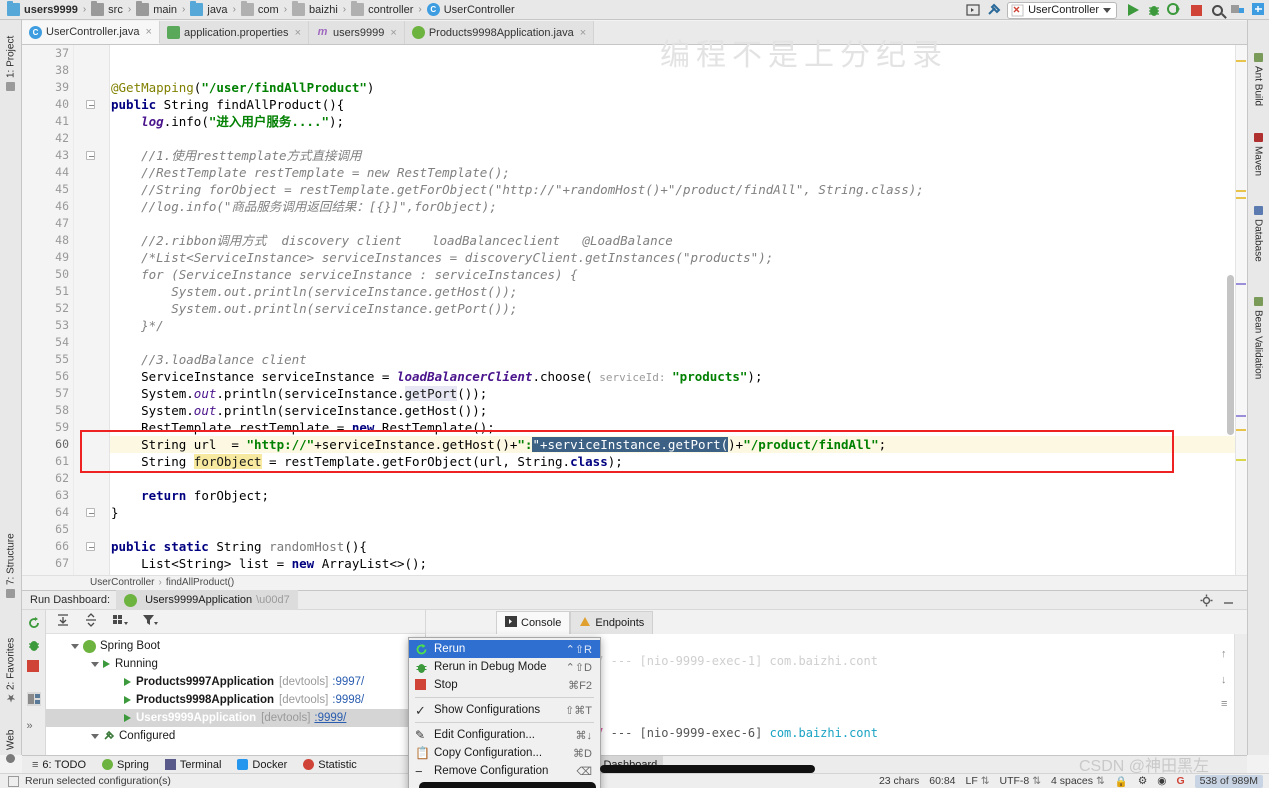  I want to click on memory-indicator: 538 of 989M, so click(1228, 781).